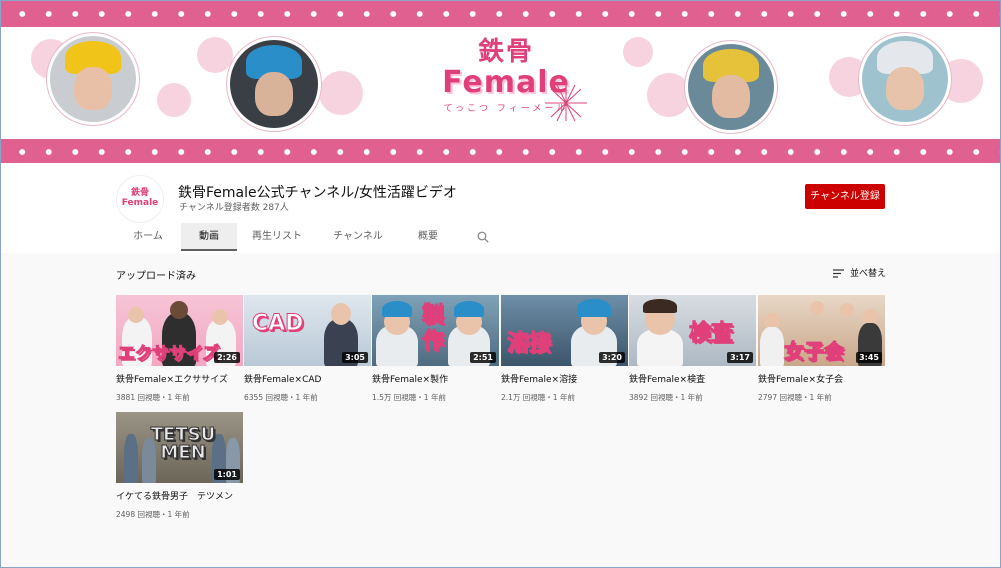 The height and width of the screenshot is (568, 1001). What do you see at coordinates (227, 357) in the screenshot?
I see `video-duration: 2:26` at bounding box center [227, 357].